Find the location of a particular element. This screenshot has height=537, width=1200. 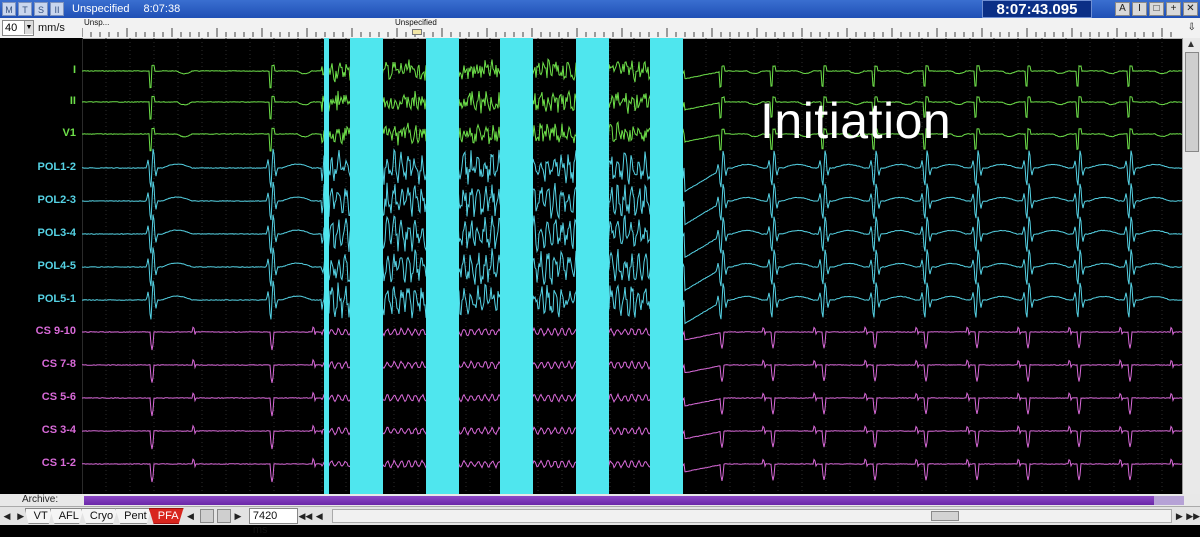

channel-label: CS 1-2 is located at coordinates (59, 463).